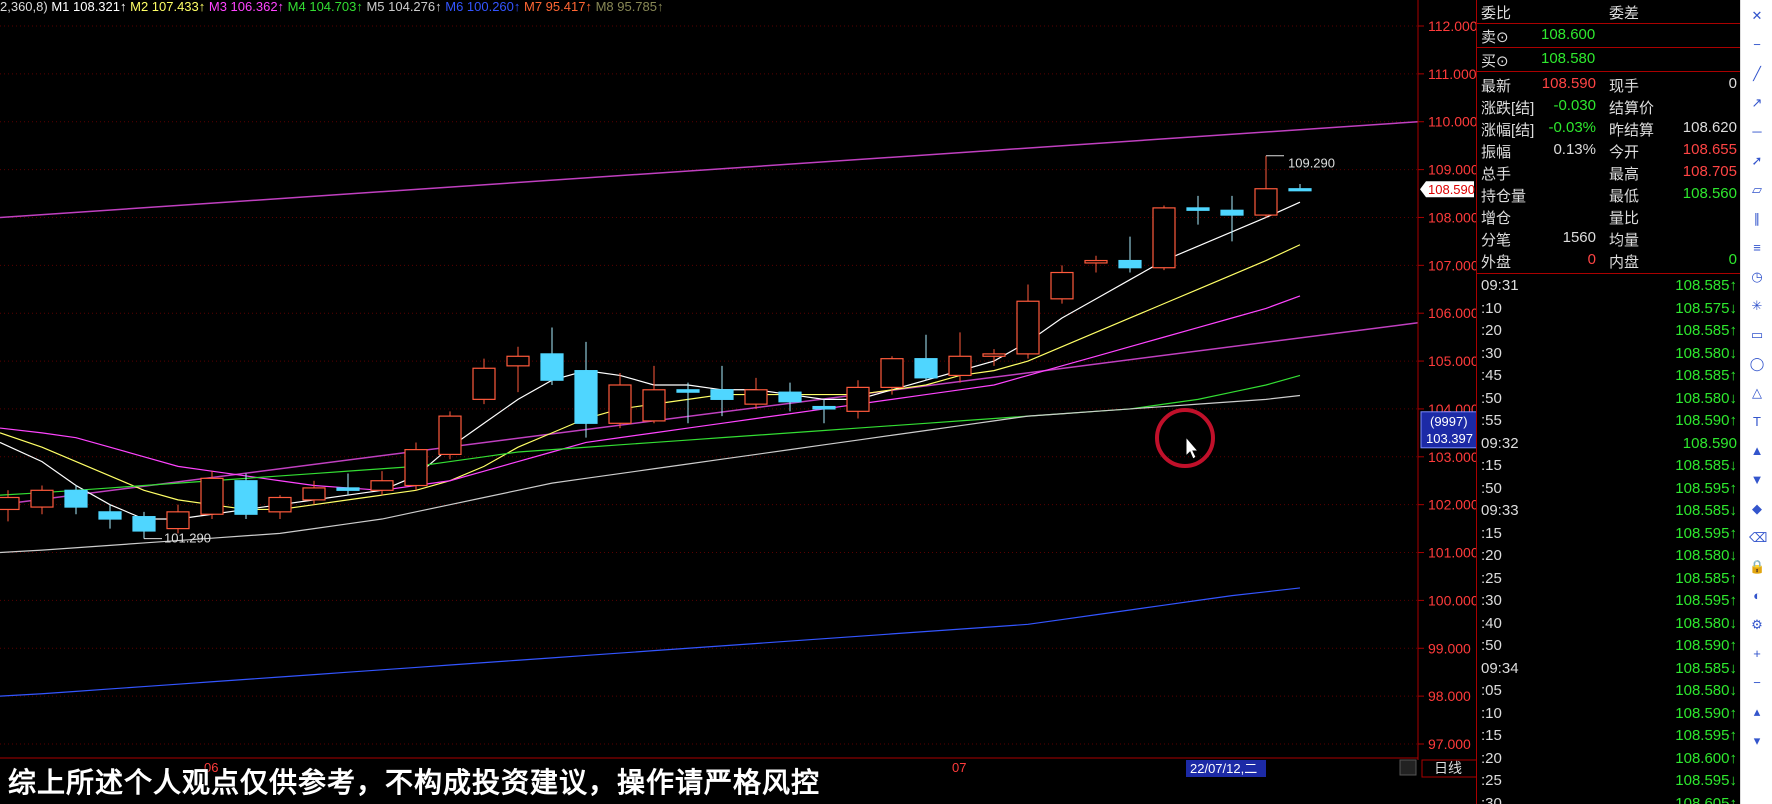 The height and width of the screenshot is (804, 1772). I want to click on quote-stat-label: 持仓量, so click(1504, 196).